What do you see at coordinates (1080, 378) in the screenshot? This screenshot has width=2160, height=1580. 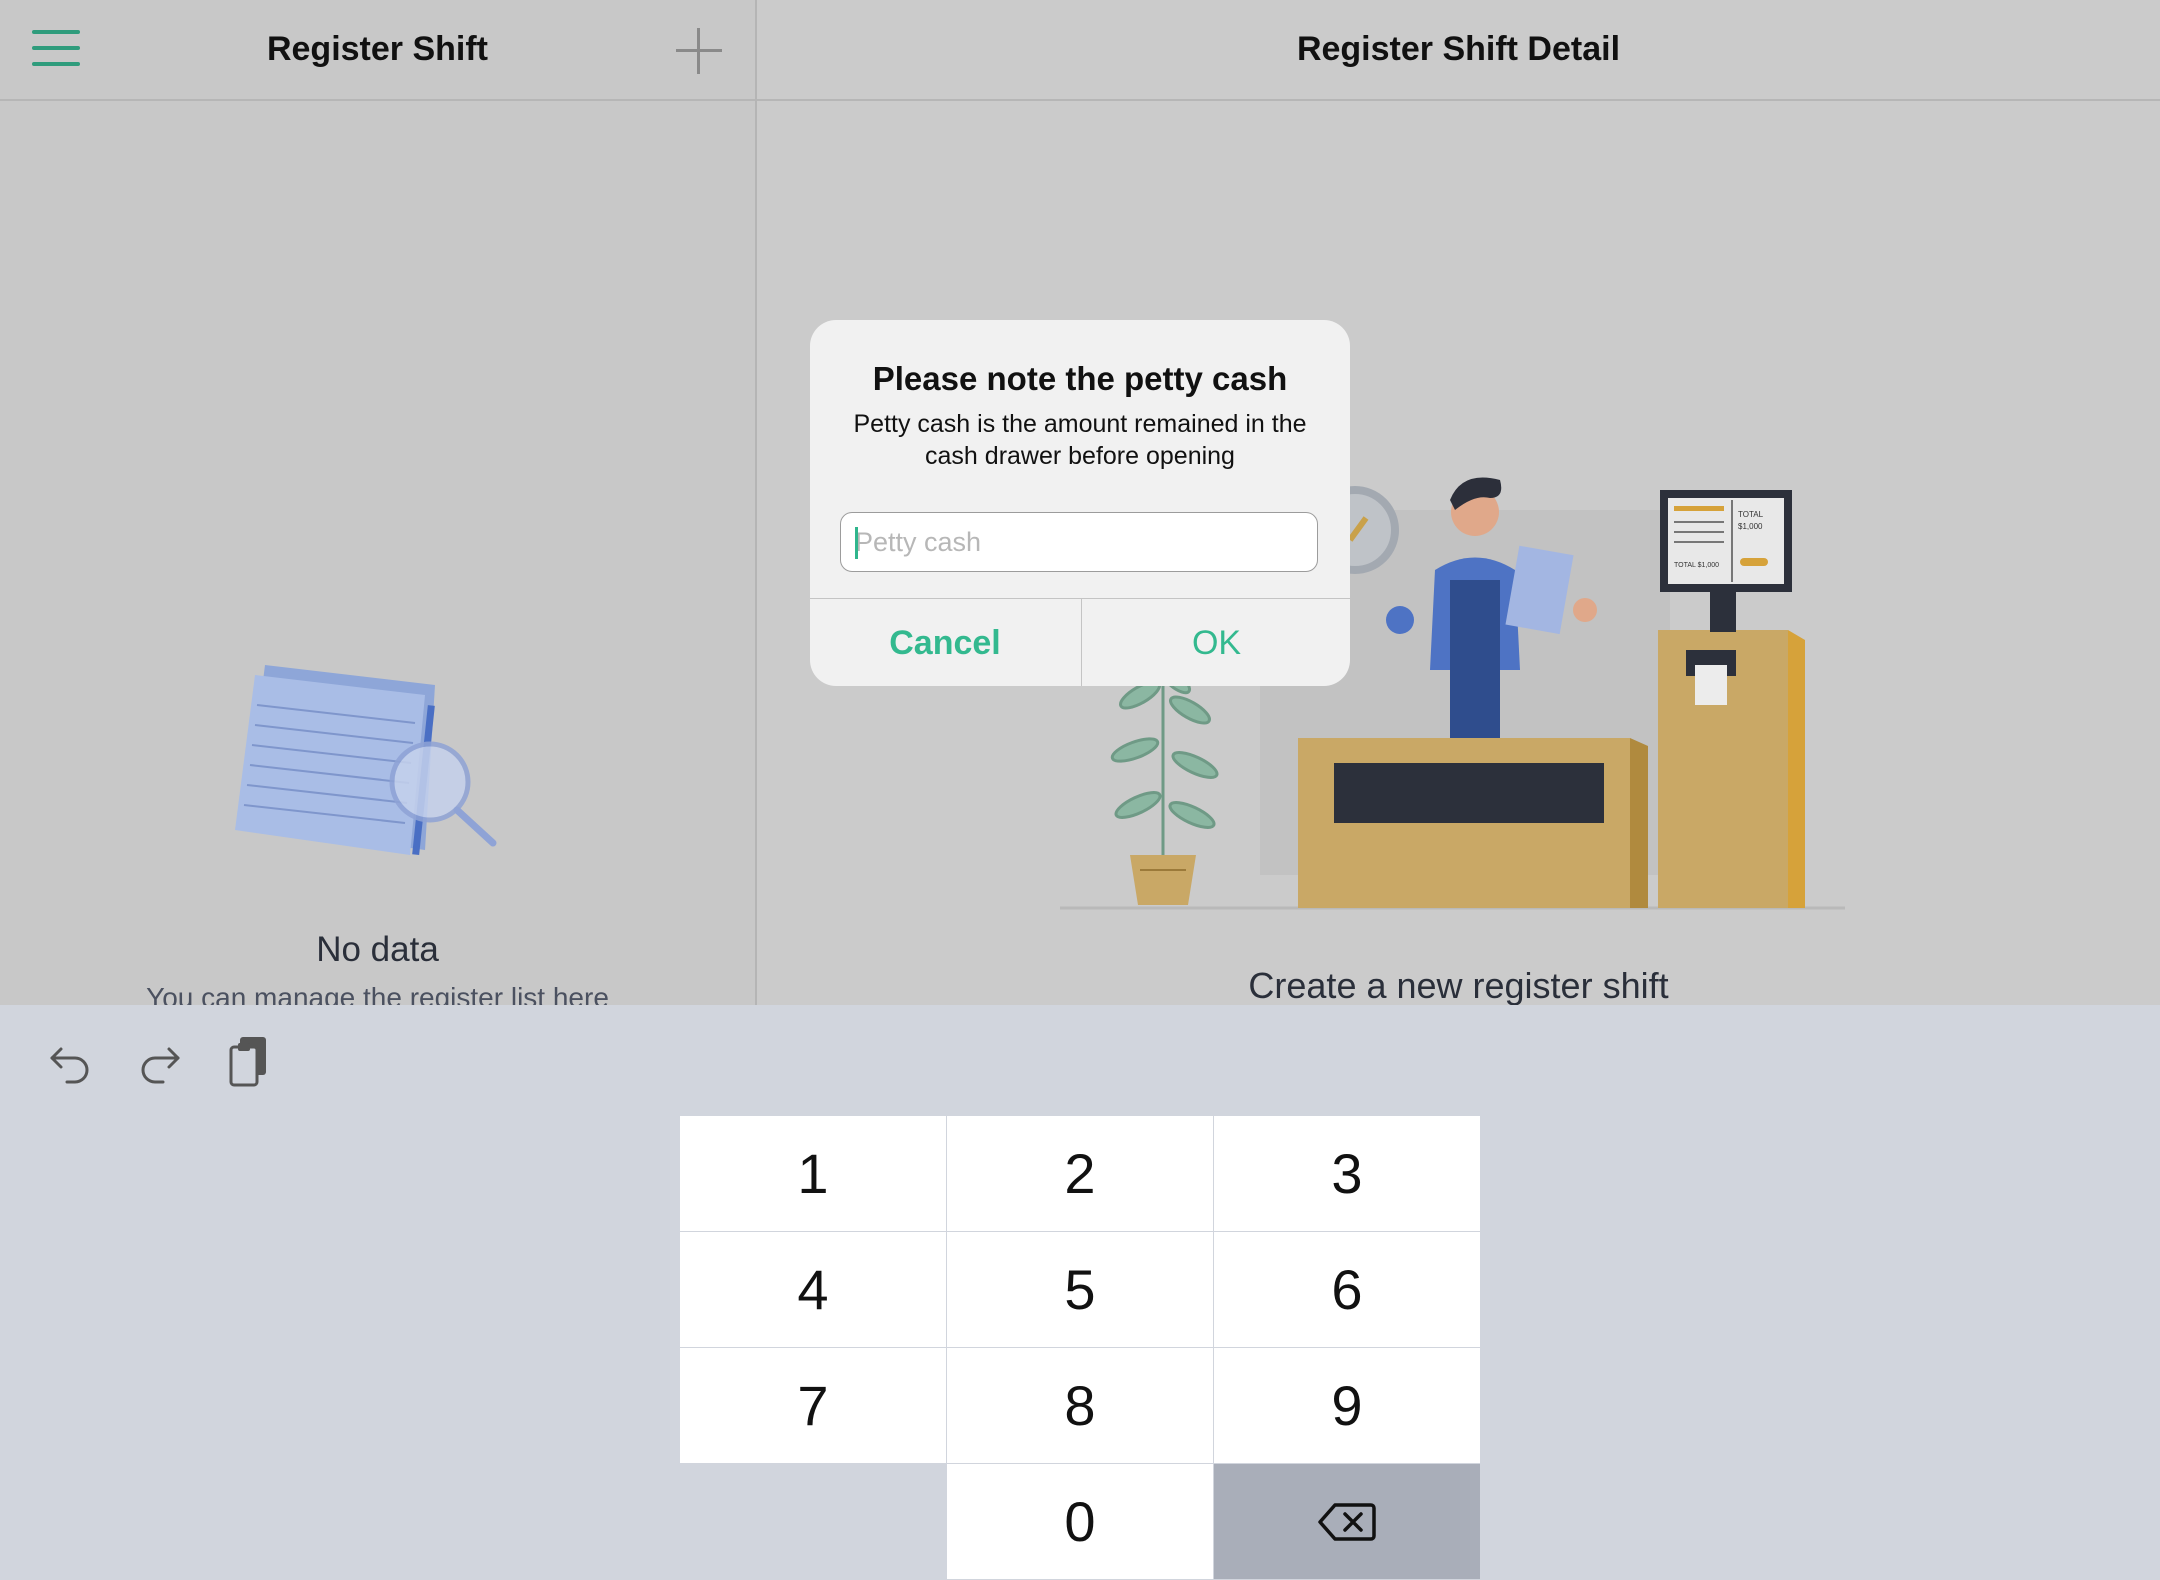 I see `dialog-title: Please note the petty cash` at bounding box center [1080, 378].